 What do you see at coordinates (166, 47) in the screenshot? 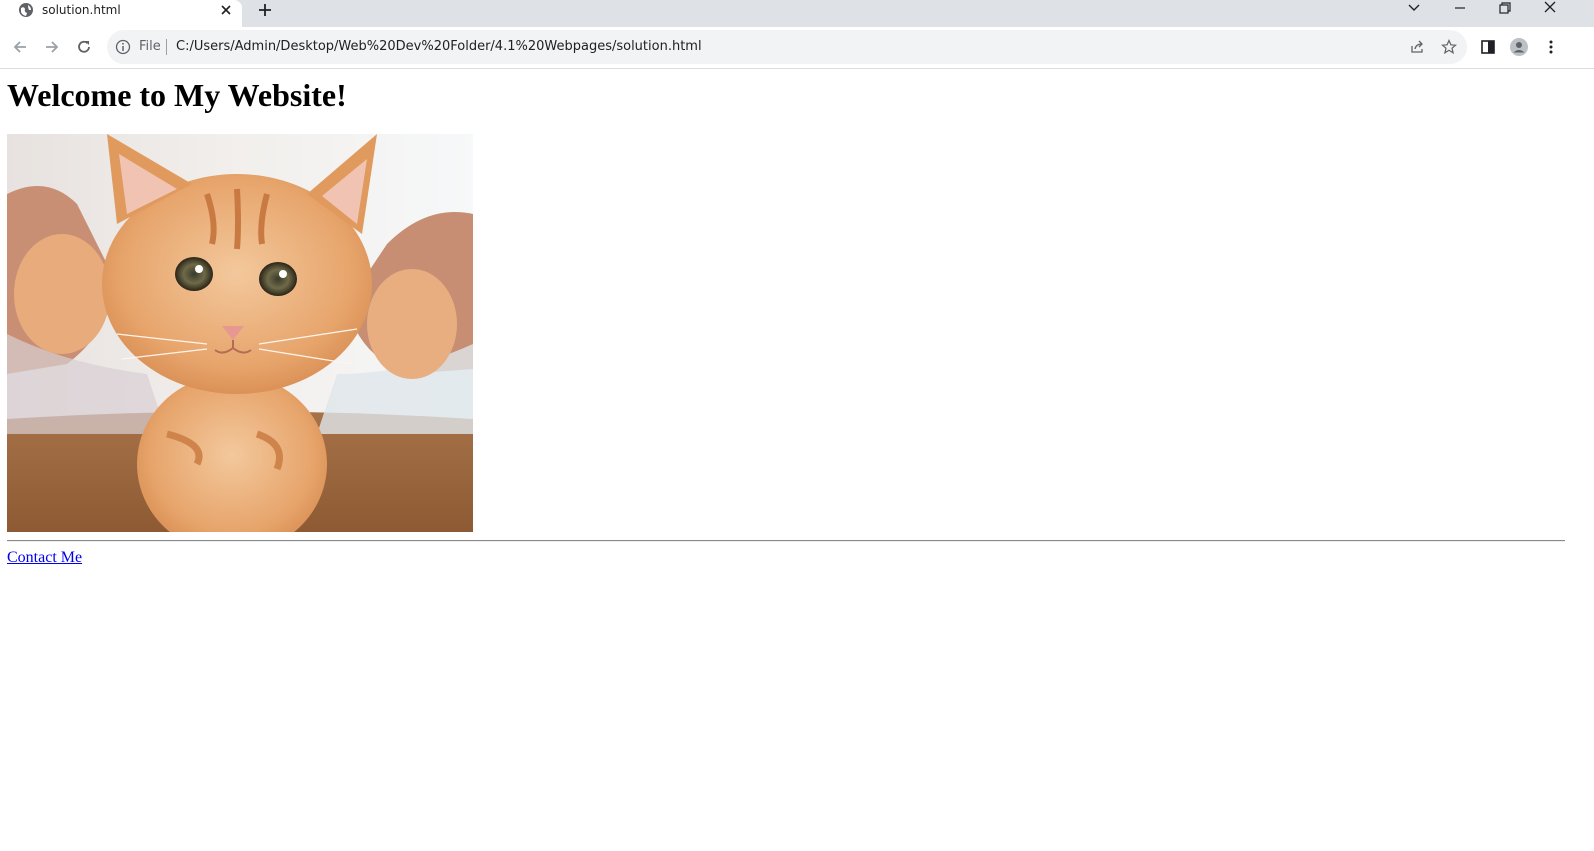
I see `scheme-divider` at bounding box center [166, 47].